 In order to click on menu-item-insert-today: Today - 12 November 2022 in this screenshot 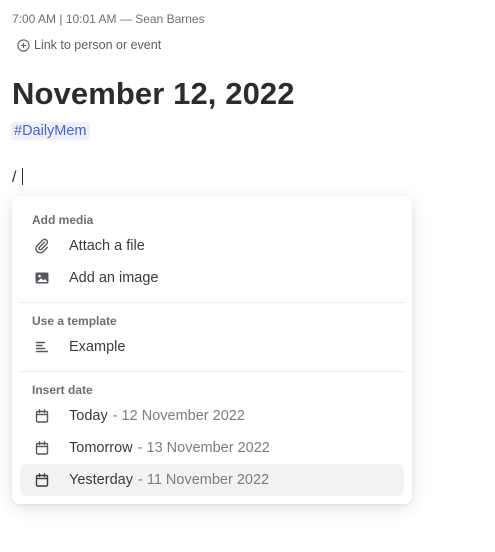, I will do `click(212, 416)`.